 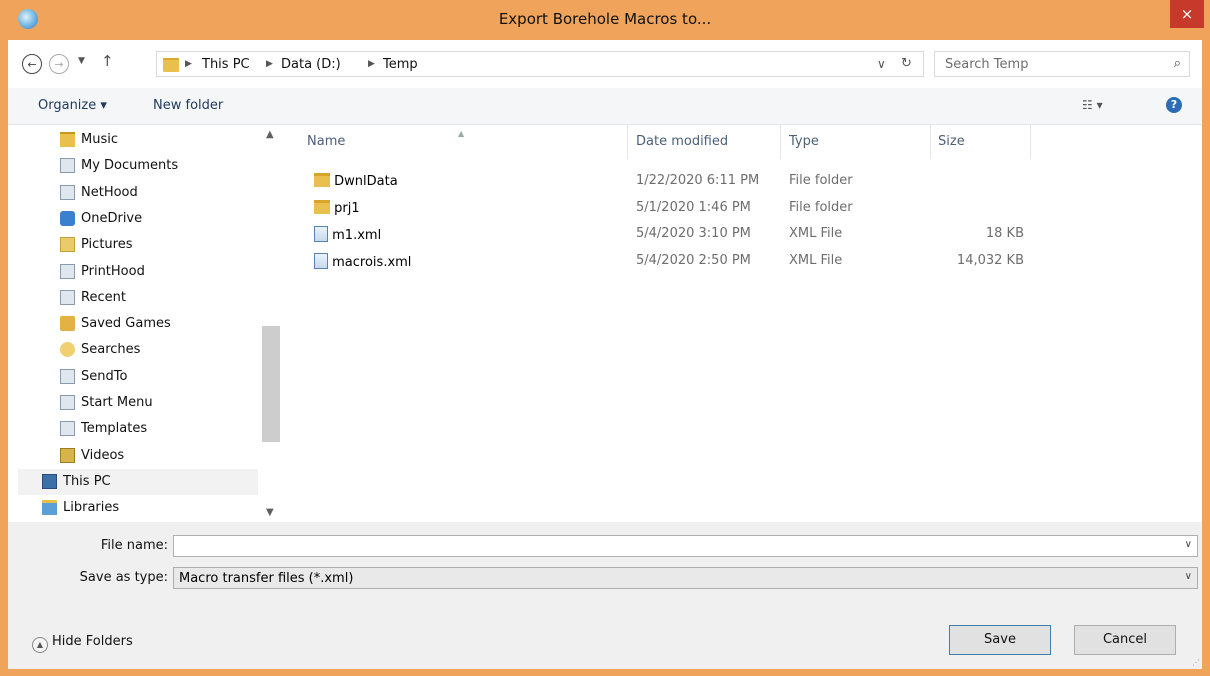 What do you see at coordinates (81, 61) in the screenshot?
I see `recent-locations-chevron-icon: ▼` at bounding box center [81, 61].